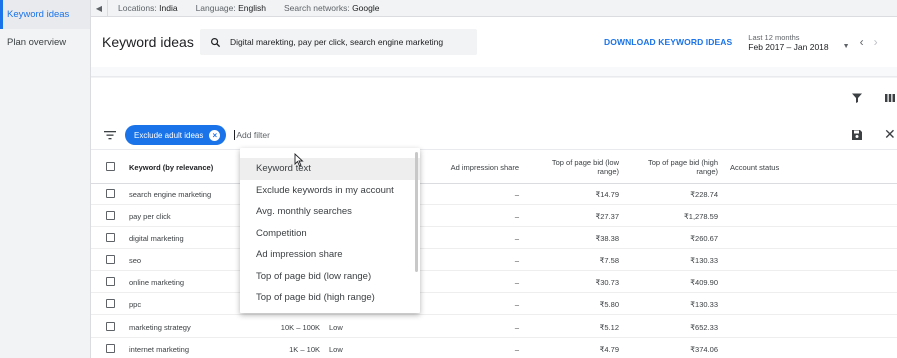 The width and height of the screenshot is (897, 358). What do you see at coordinates (494, 304) in the screenshot?
I see `table-row: ppc – ₹5.80 ₹130.33` at bounding box center [494, 304].